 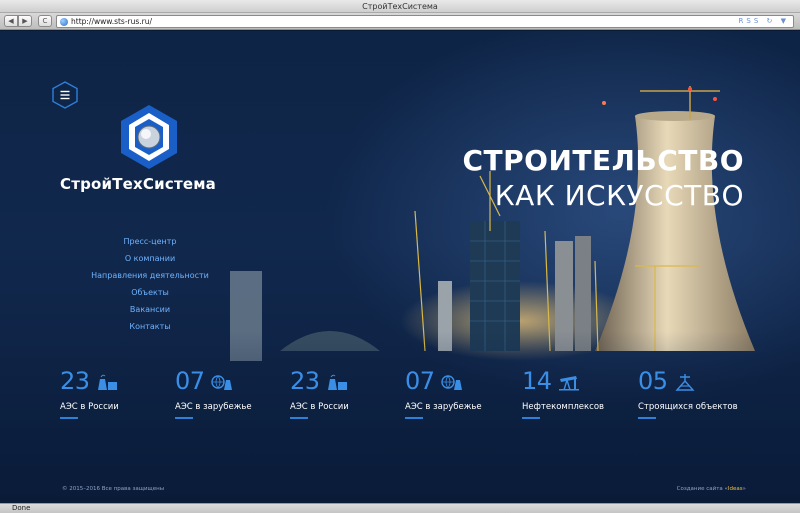 I want to click on back-button: ◀, so click(x=11, y=21).